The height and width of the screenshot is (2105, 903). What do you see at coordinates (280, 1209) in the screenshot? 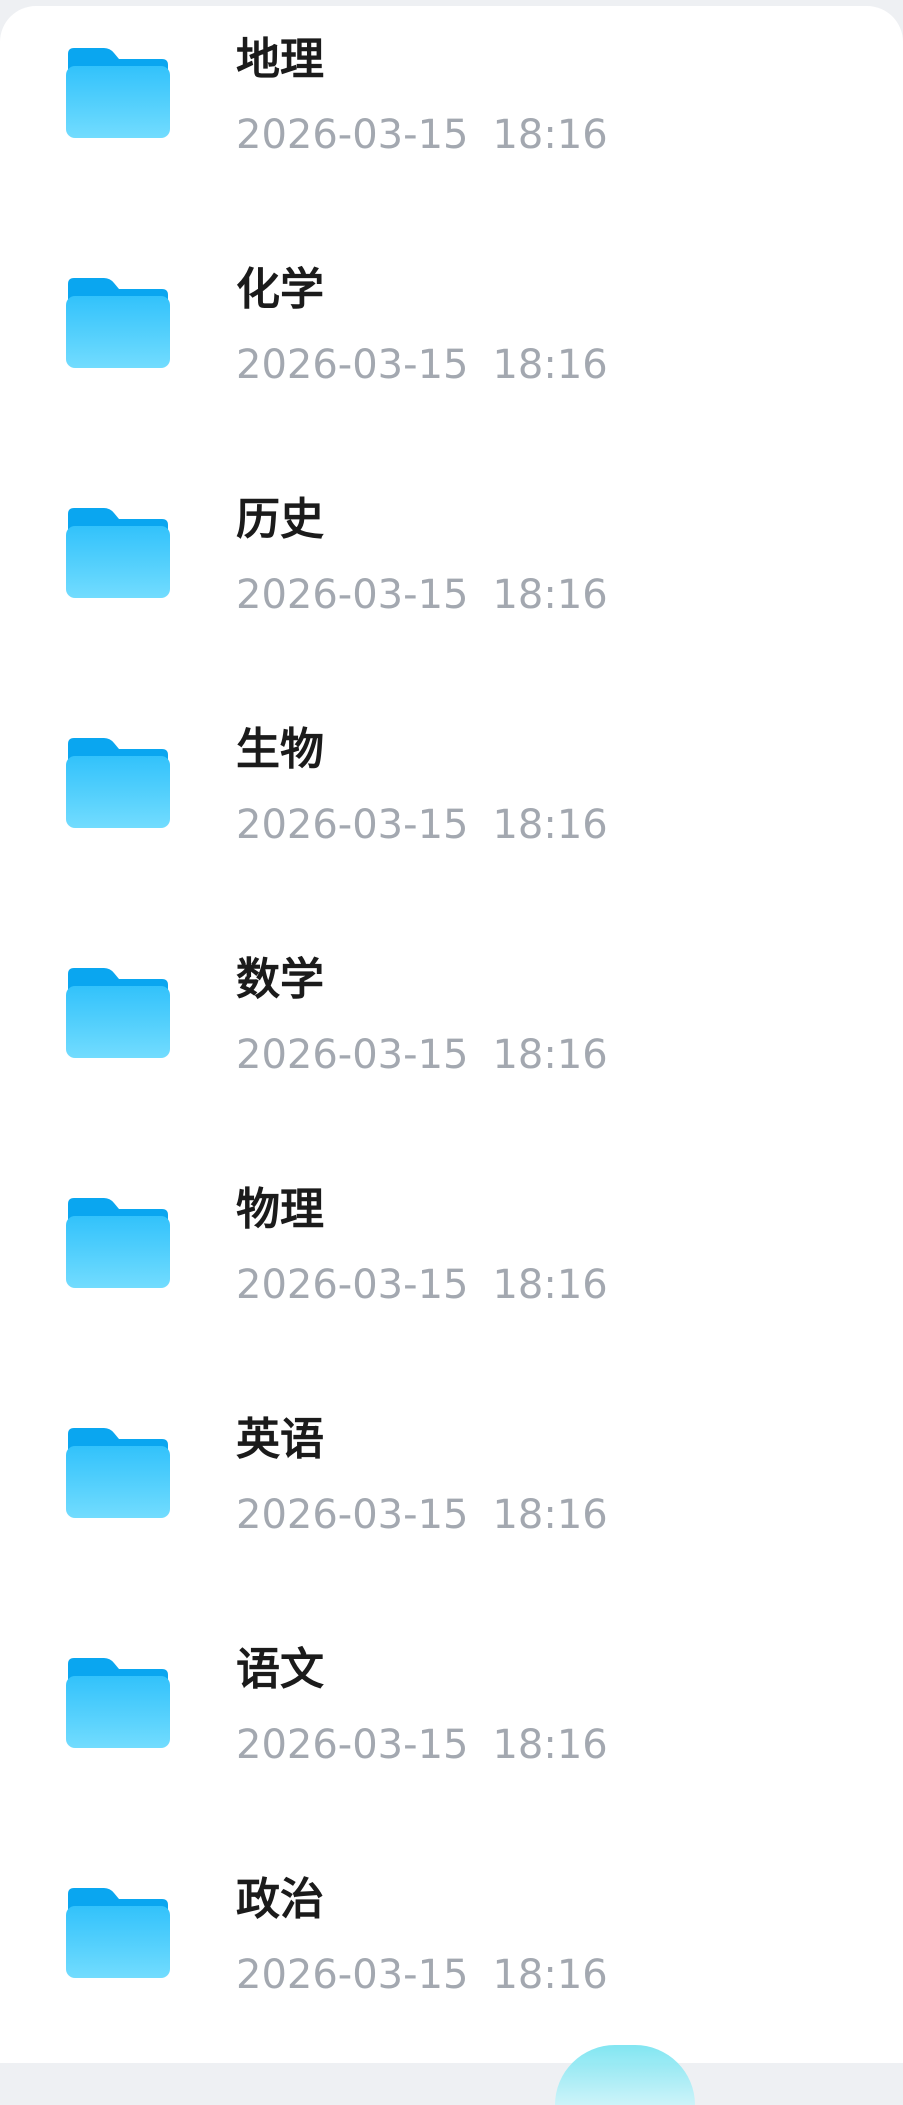
I see `folder-name: 物理` at bounding box center [280, 1209].